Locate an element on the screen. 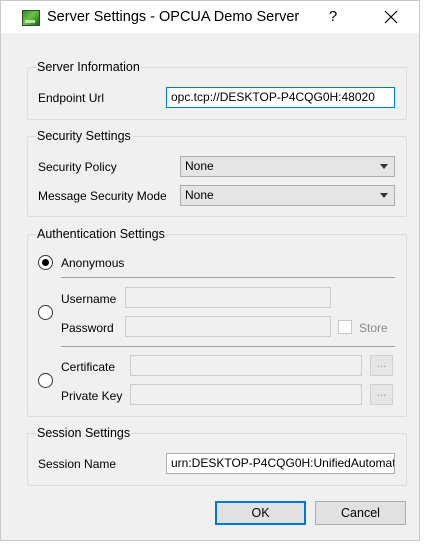 The height and width of the screenshot is (552, 432). title-bar: Server Settings - OPCUA Demo Server ? is located at coordinates (210, 17).